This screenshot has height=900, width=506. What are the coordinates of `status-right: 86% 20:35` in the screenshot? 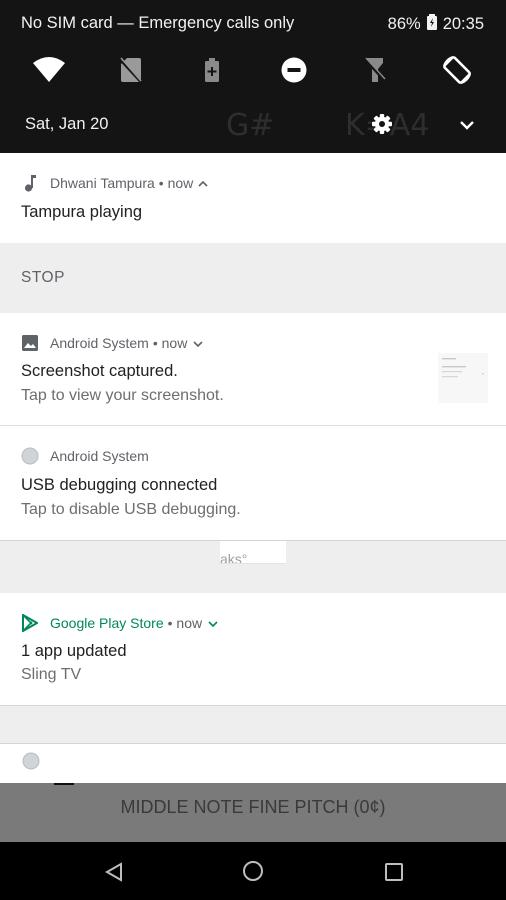 It's located at (436, 24).